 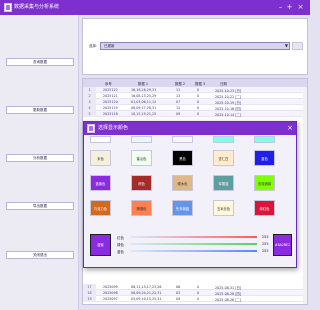 I want to click on color-swatch: 查特酒绿, so click(x=264, y=183).